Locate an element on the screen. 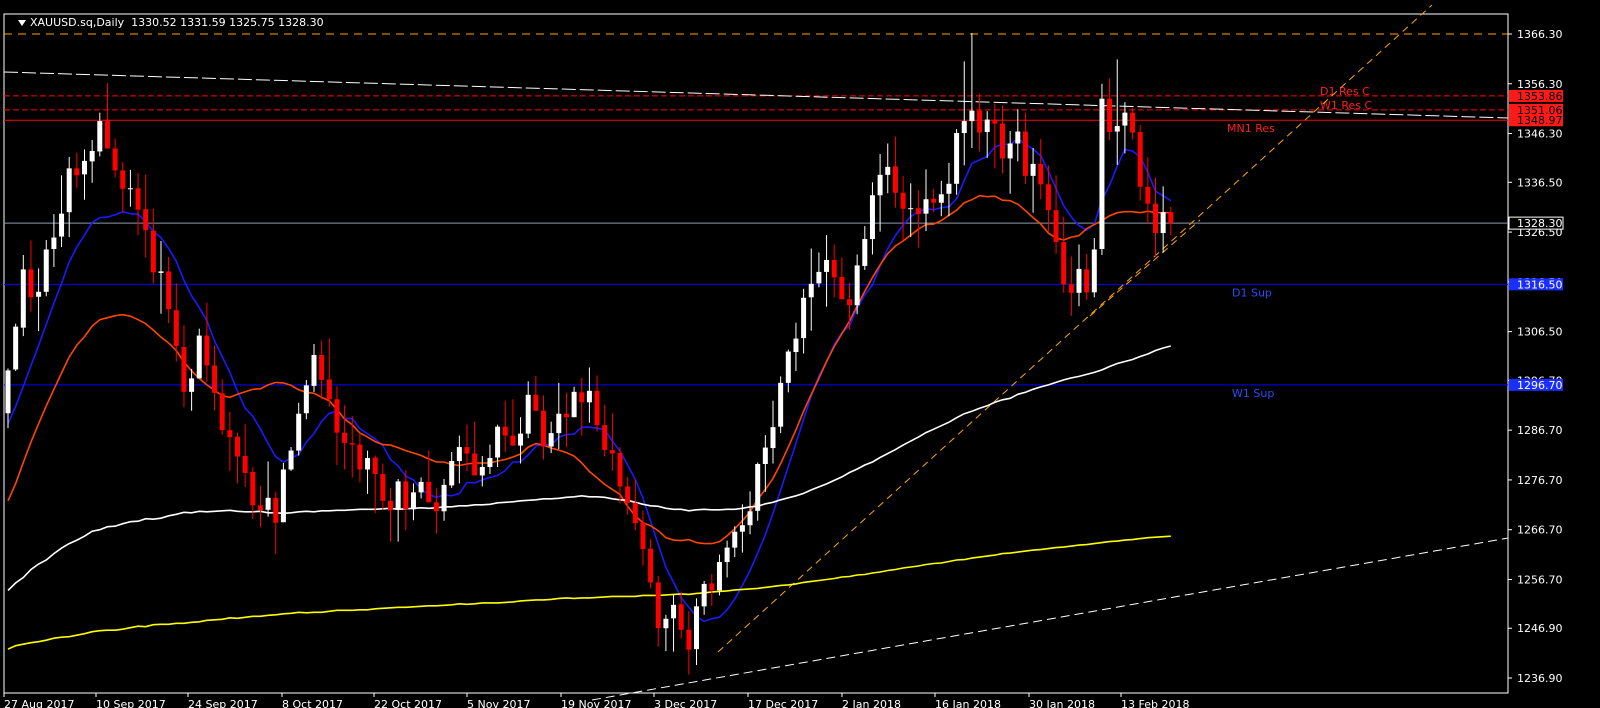 This screenshot has width=1600, height=708. last-price-label: 1328.30 is located at coordinates (1540, 223).